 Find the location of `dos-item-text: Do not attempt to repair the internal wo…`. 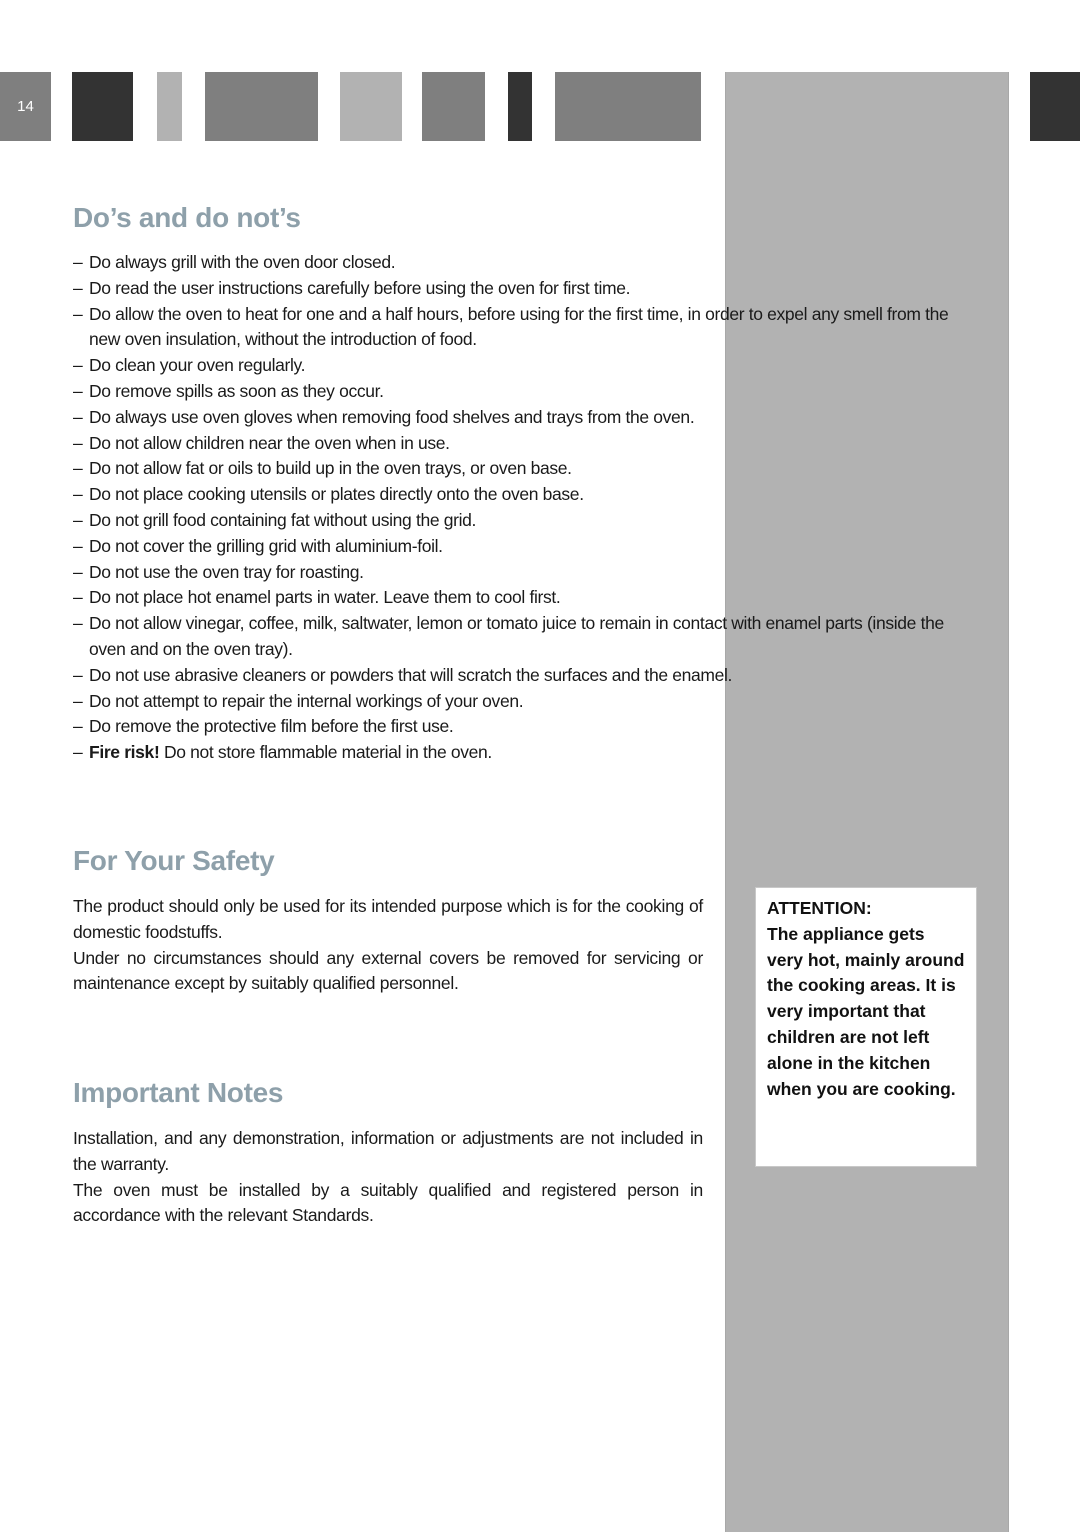

dos-item-text: Do not attempt to repair the internal wo… is located at coordinates (306, 700).